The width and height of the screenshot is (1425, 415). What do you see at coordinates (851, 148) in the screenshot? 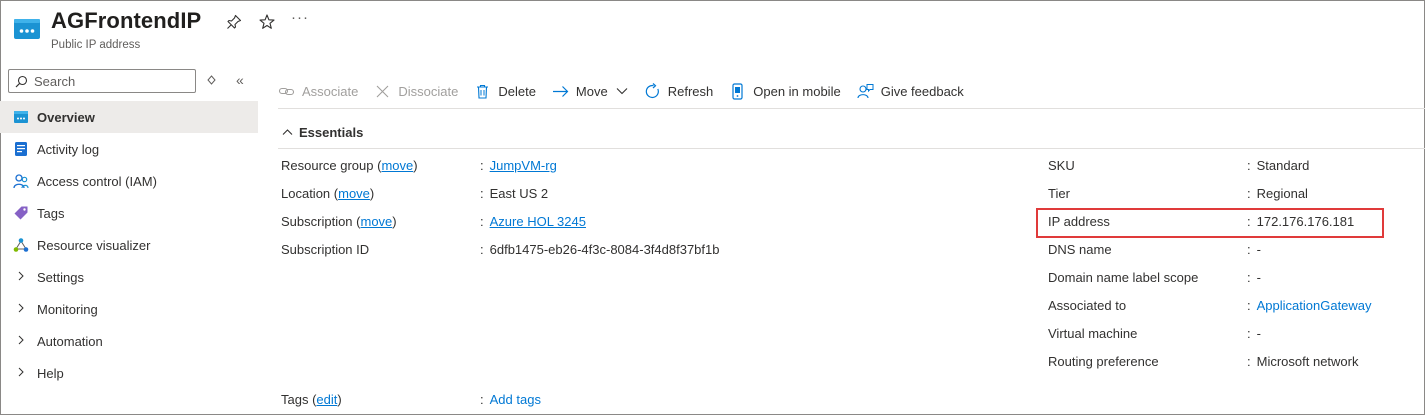
I see `essentials-divider` at bounding box center [851, 148].